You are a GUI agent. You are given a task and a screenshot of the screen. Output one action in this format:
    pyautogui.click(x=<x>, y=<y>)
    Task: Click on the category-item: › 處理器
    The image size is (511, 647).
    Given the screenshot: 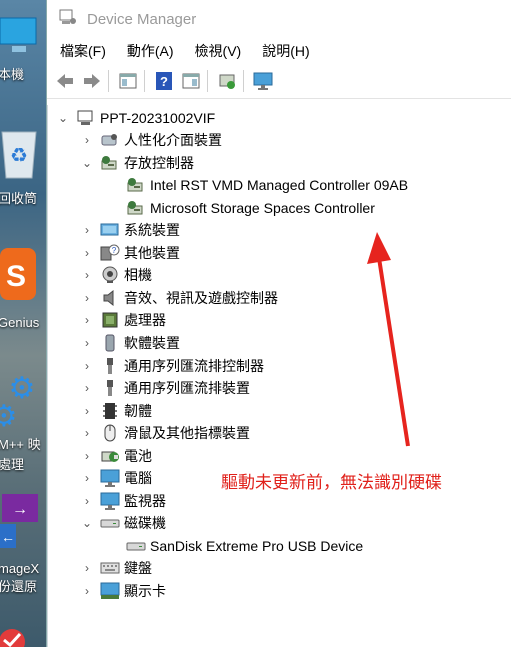 What is the action you would take?
    pyautogui.click(x=123, y=320)
    